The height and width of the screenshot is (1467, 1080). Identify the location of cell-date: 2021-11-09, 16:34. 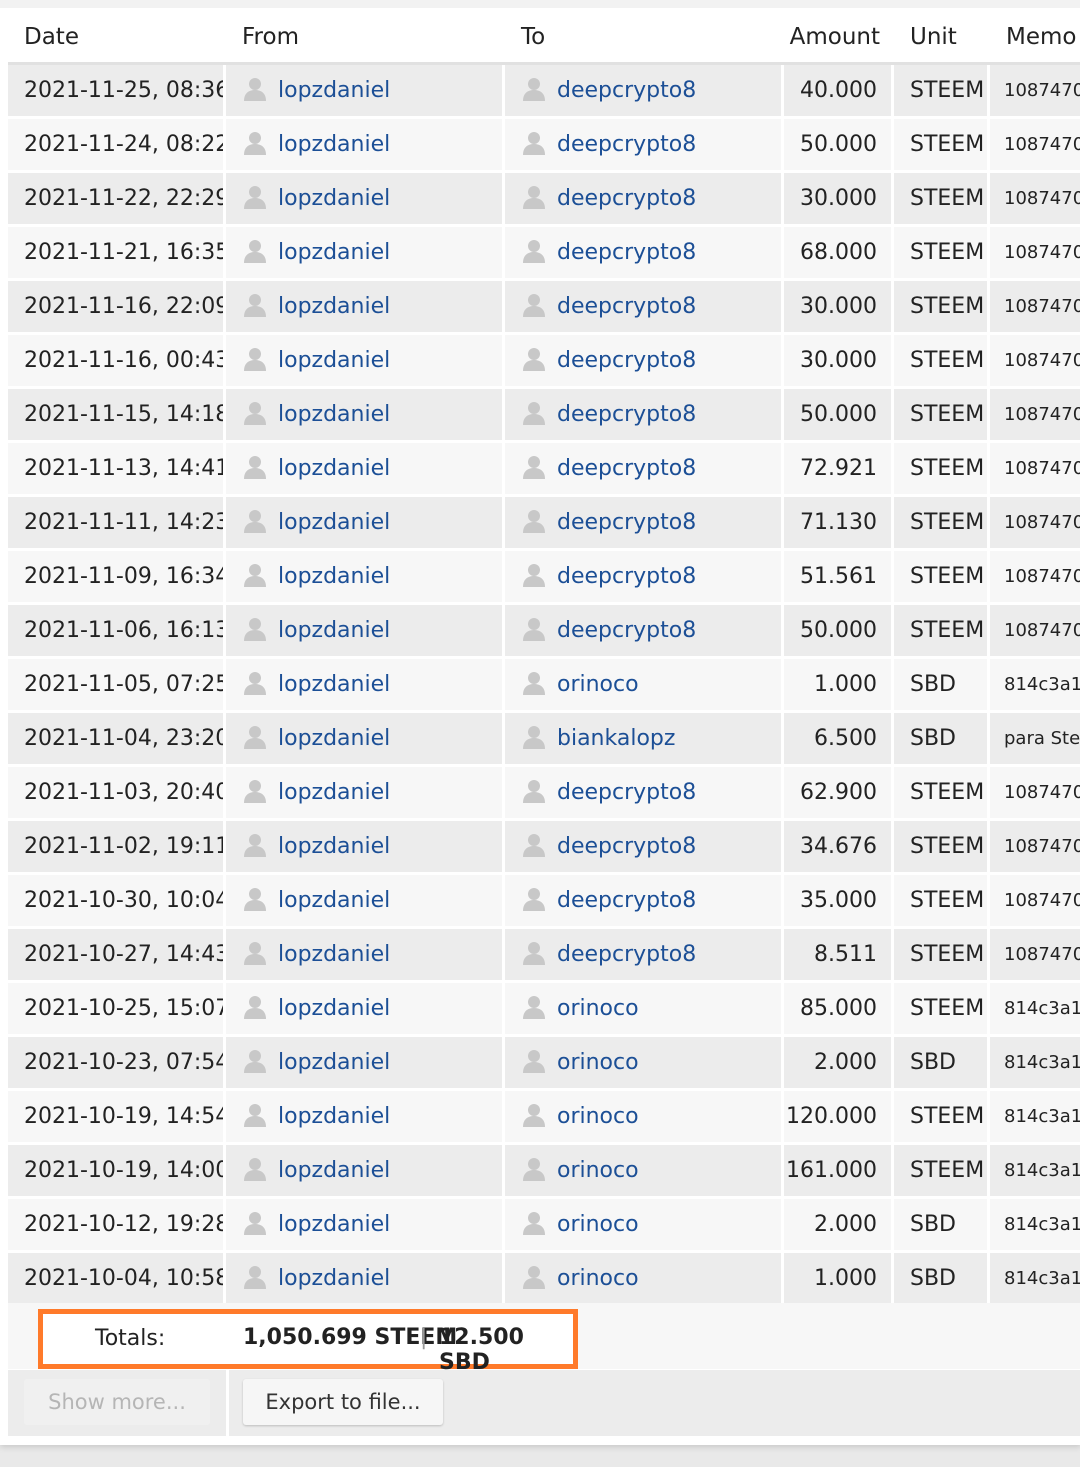
(117, 578).